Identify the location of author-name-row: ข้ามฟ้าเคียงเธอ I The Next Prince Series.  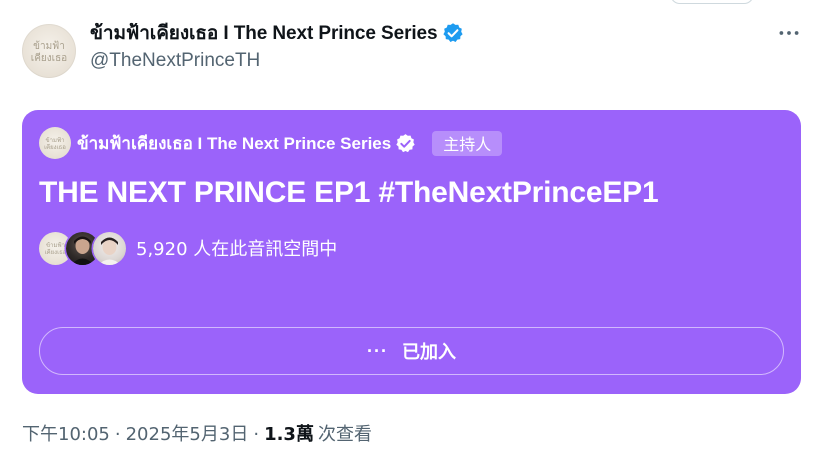
(277, 33).